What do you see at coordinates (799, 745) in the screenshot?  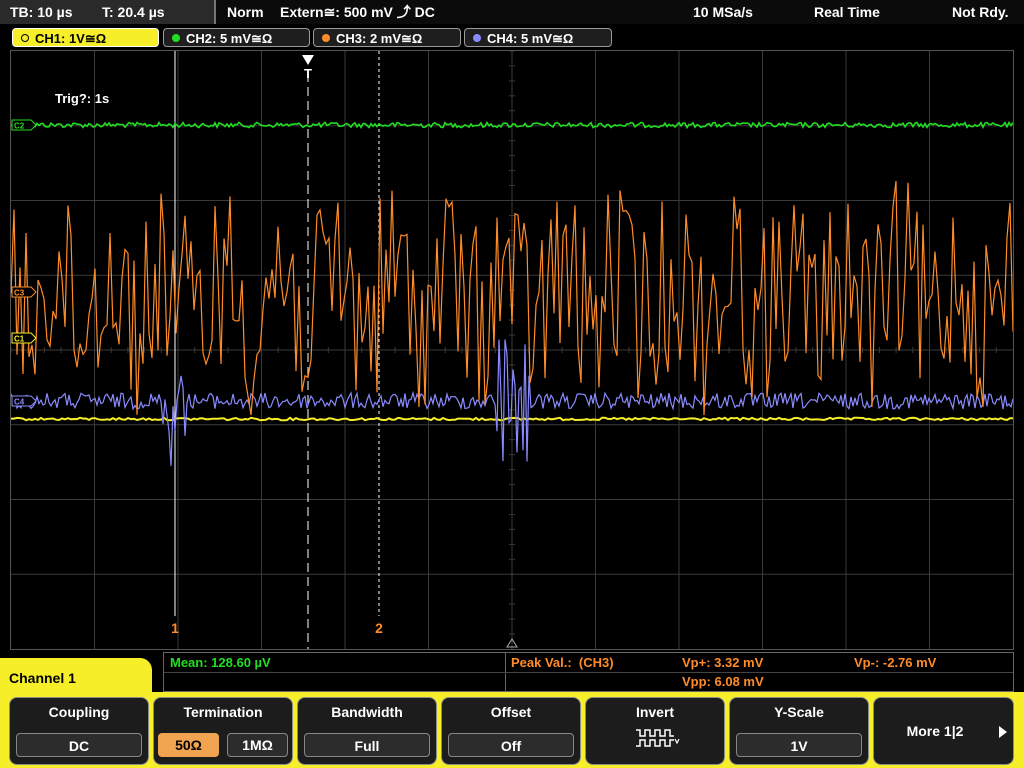 I see `yscale-value: 1V` at bounding box center [799, 745].